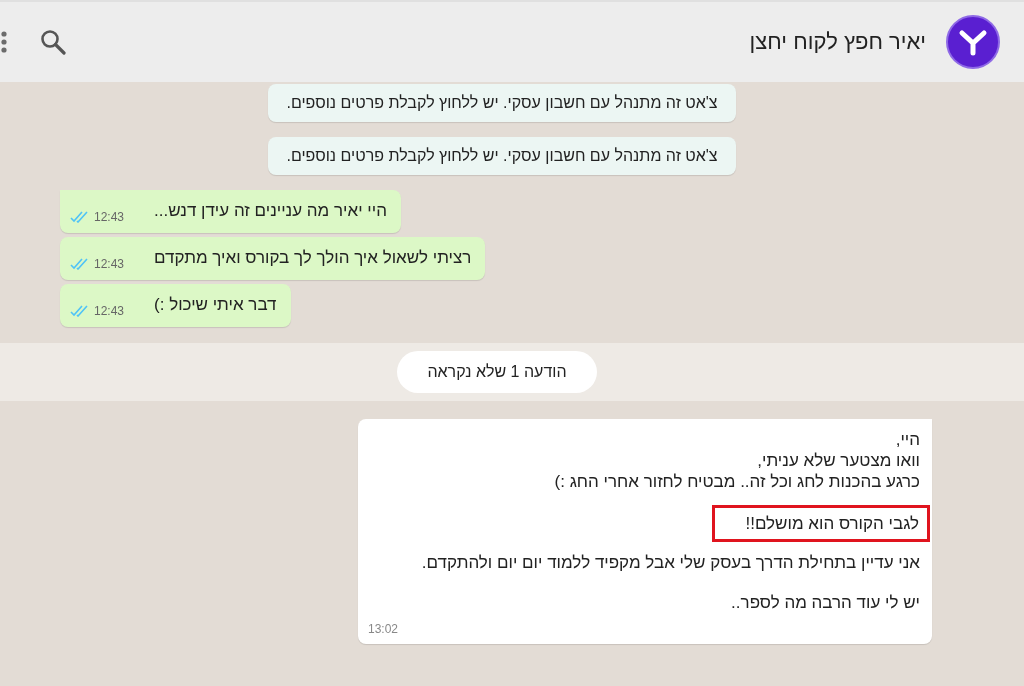 The width and height of the screenshot is (1024, 686). I want to click on message-line: היי,, so click(907, 439).